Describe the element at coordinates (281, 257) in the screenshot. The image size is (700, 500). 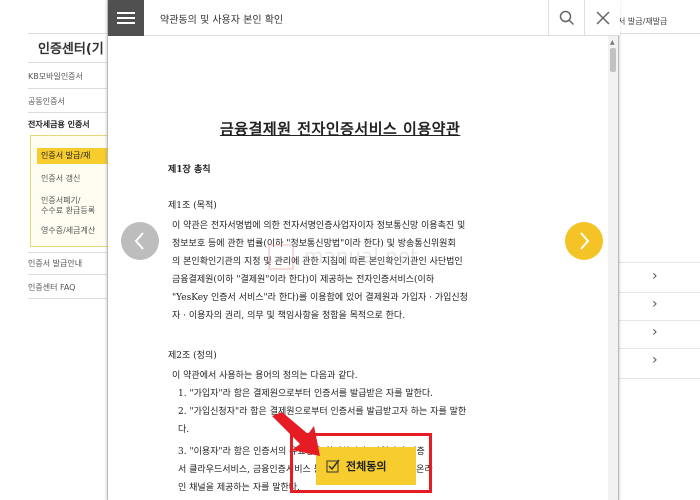
I see `watermark-logo-icon` at that location.